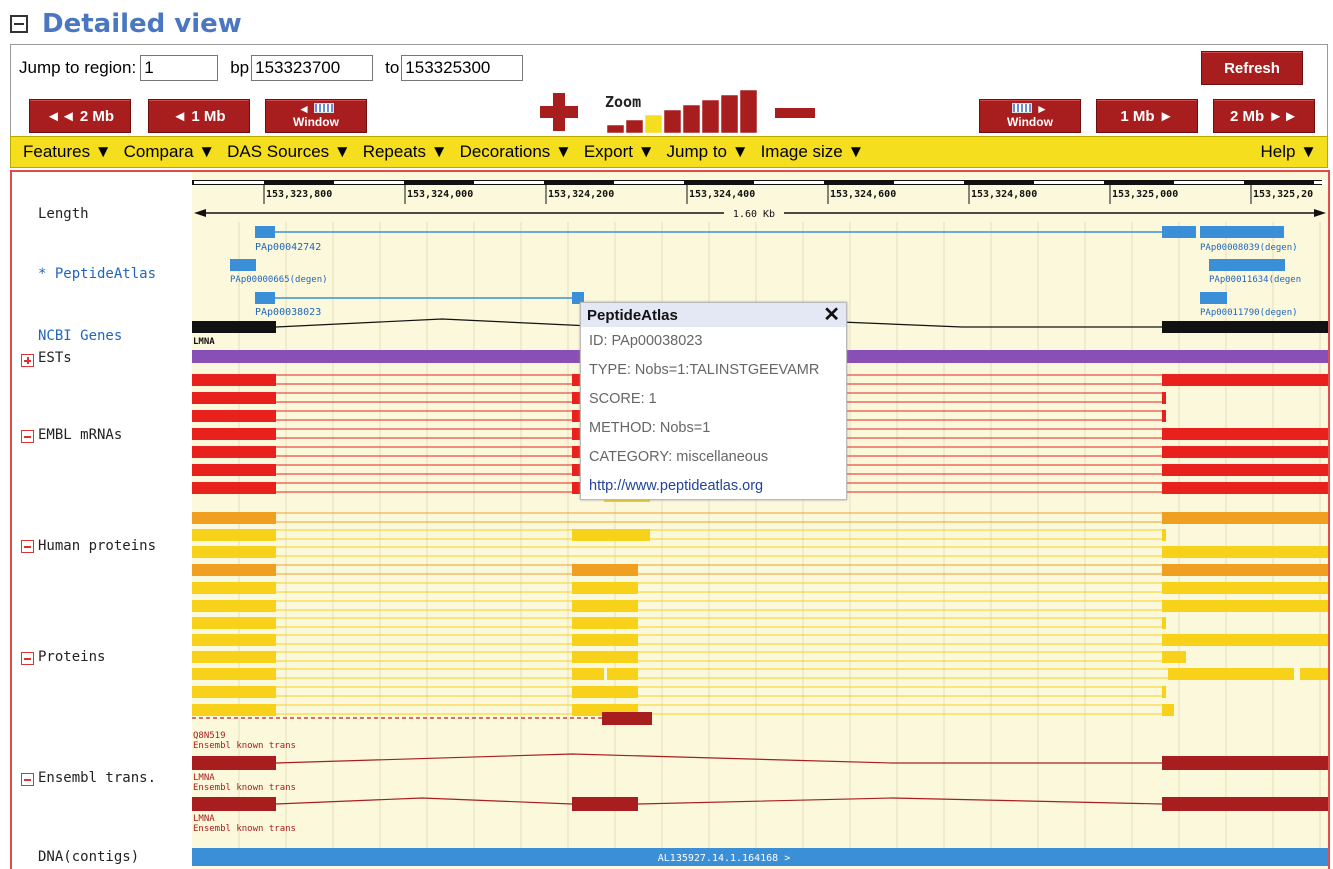 The height and width of the screenshot is (869, 1333). I want to click on end-input, so click(462, 68).